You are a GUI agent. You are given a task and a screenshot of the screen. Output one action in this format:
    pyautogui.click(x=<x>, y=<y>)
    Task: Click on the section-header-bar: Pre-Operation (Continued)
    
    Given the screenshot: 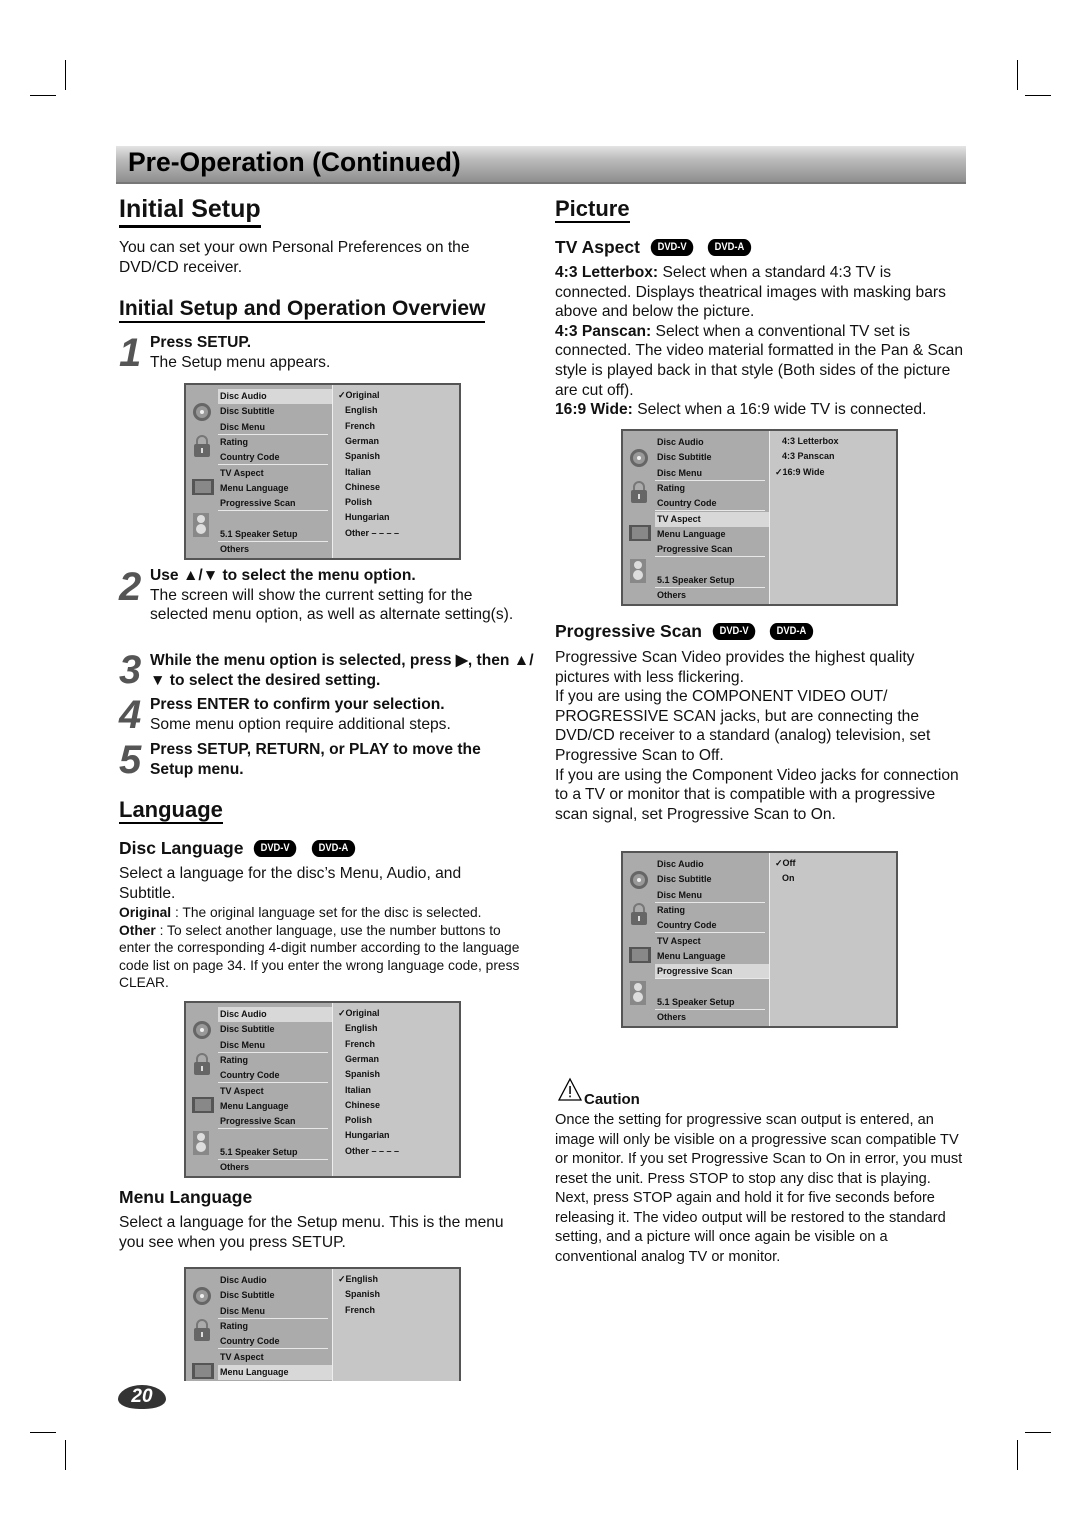 What is the action you would take?
    pyautogui.click(x=541, y=165)
    